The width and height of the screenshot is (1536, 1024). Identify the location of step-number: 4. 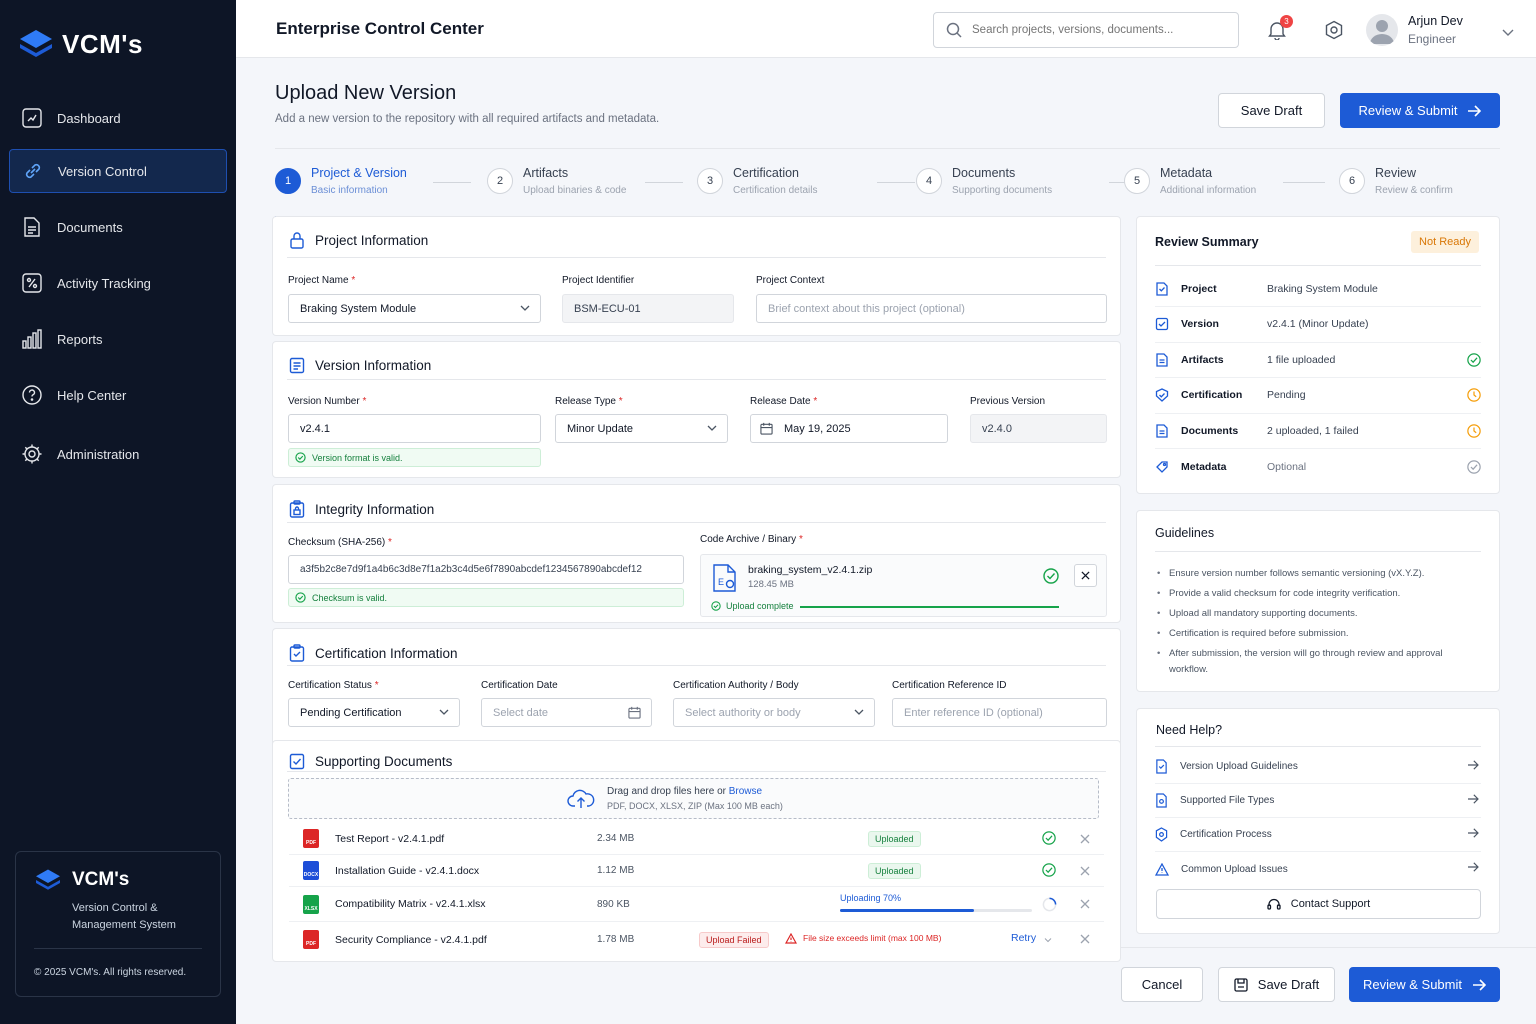
(929, 181).